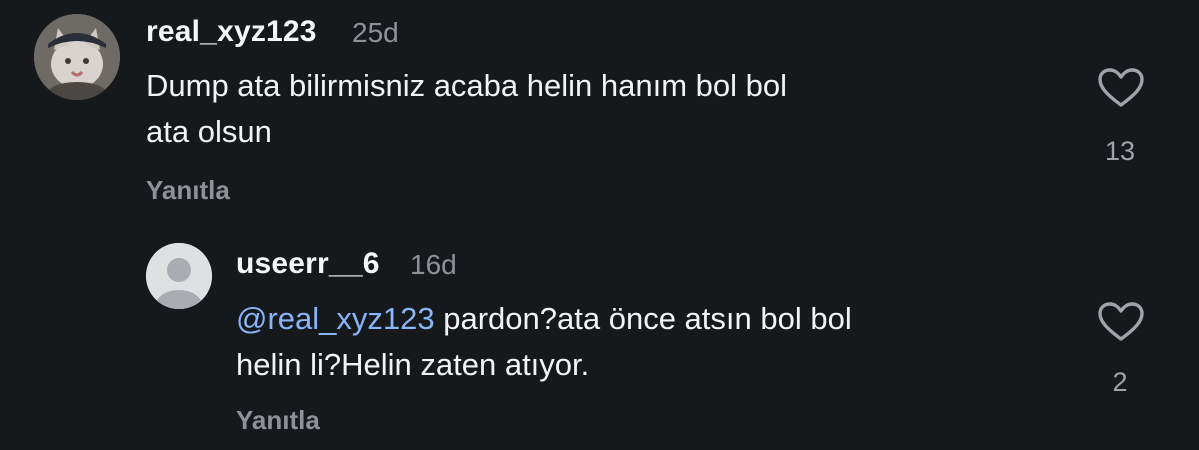 This screenshot has height=450, width=1199. I want to click on mention-link: @real_xyz123, so click(335, 318).